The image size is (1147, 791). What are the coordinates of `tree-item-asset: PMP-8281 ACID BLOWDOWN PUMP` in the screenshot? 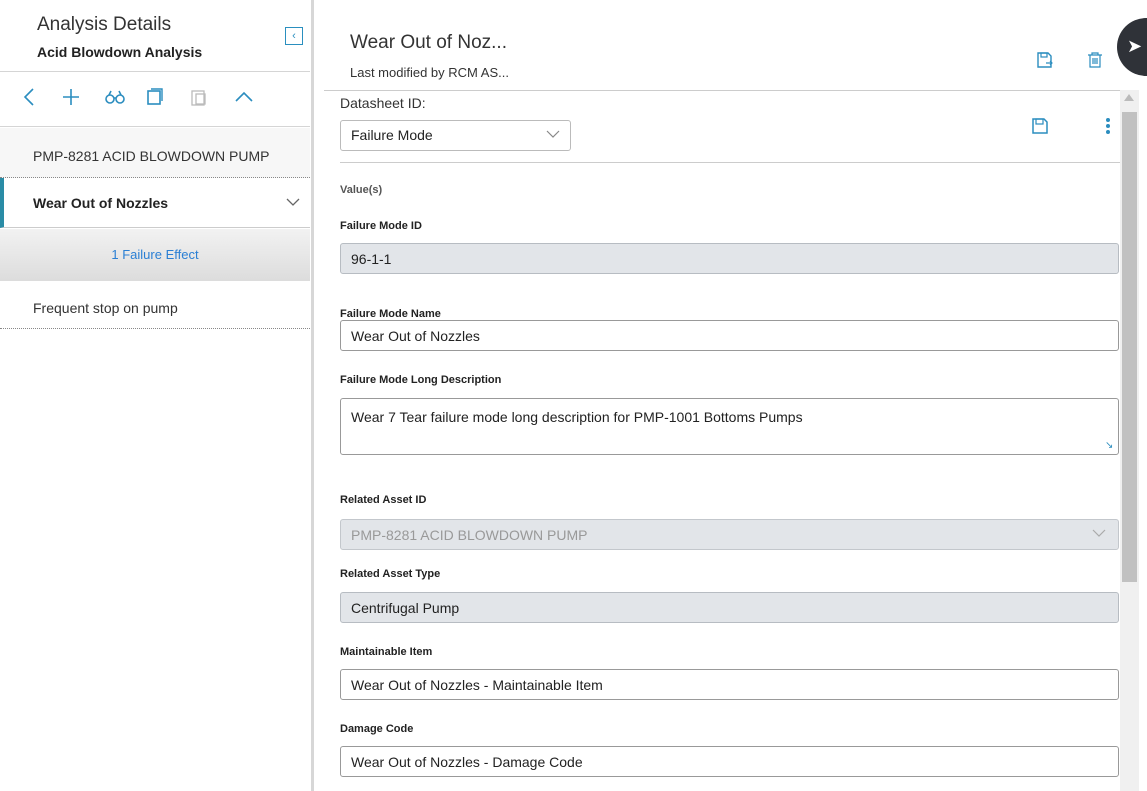 It's located at (155, 153).